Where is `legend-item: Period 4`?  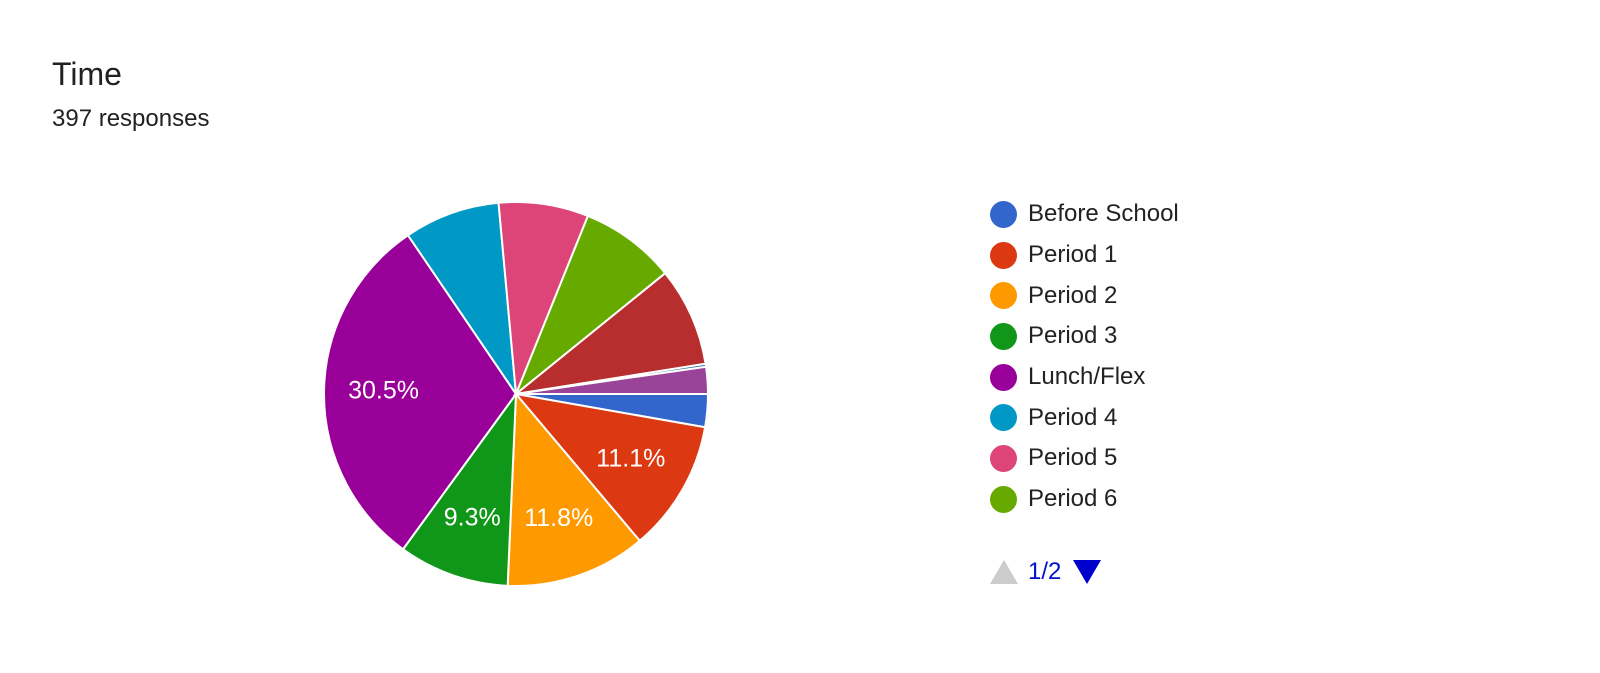
legend-item: Period 4 is located at coordinates (1084, 417).